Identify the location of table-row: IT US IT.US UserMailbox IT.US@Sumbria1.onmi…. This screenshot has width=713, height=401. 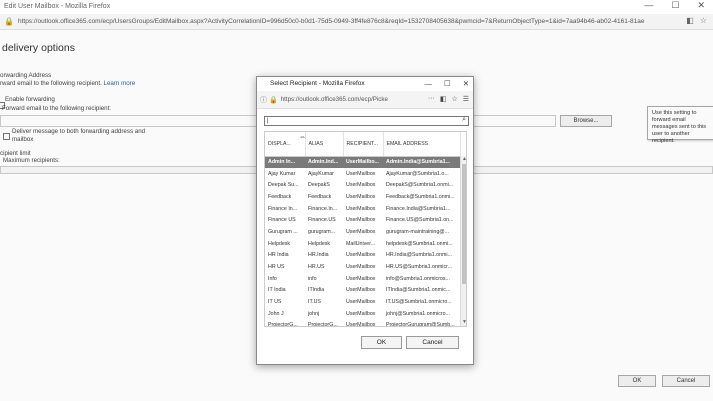
(362, 302).